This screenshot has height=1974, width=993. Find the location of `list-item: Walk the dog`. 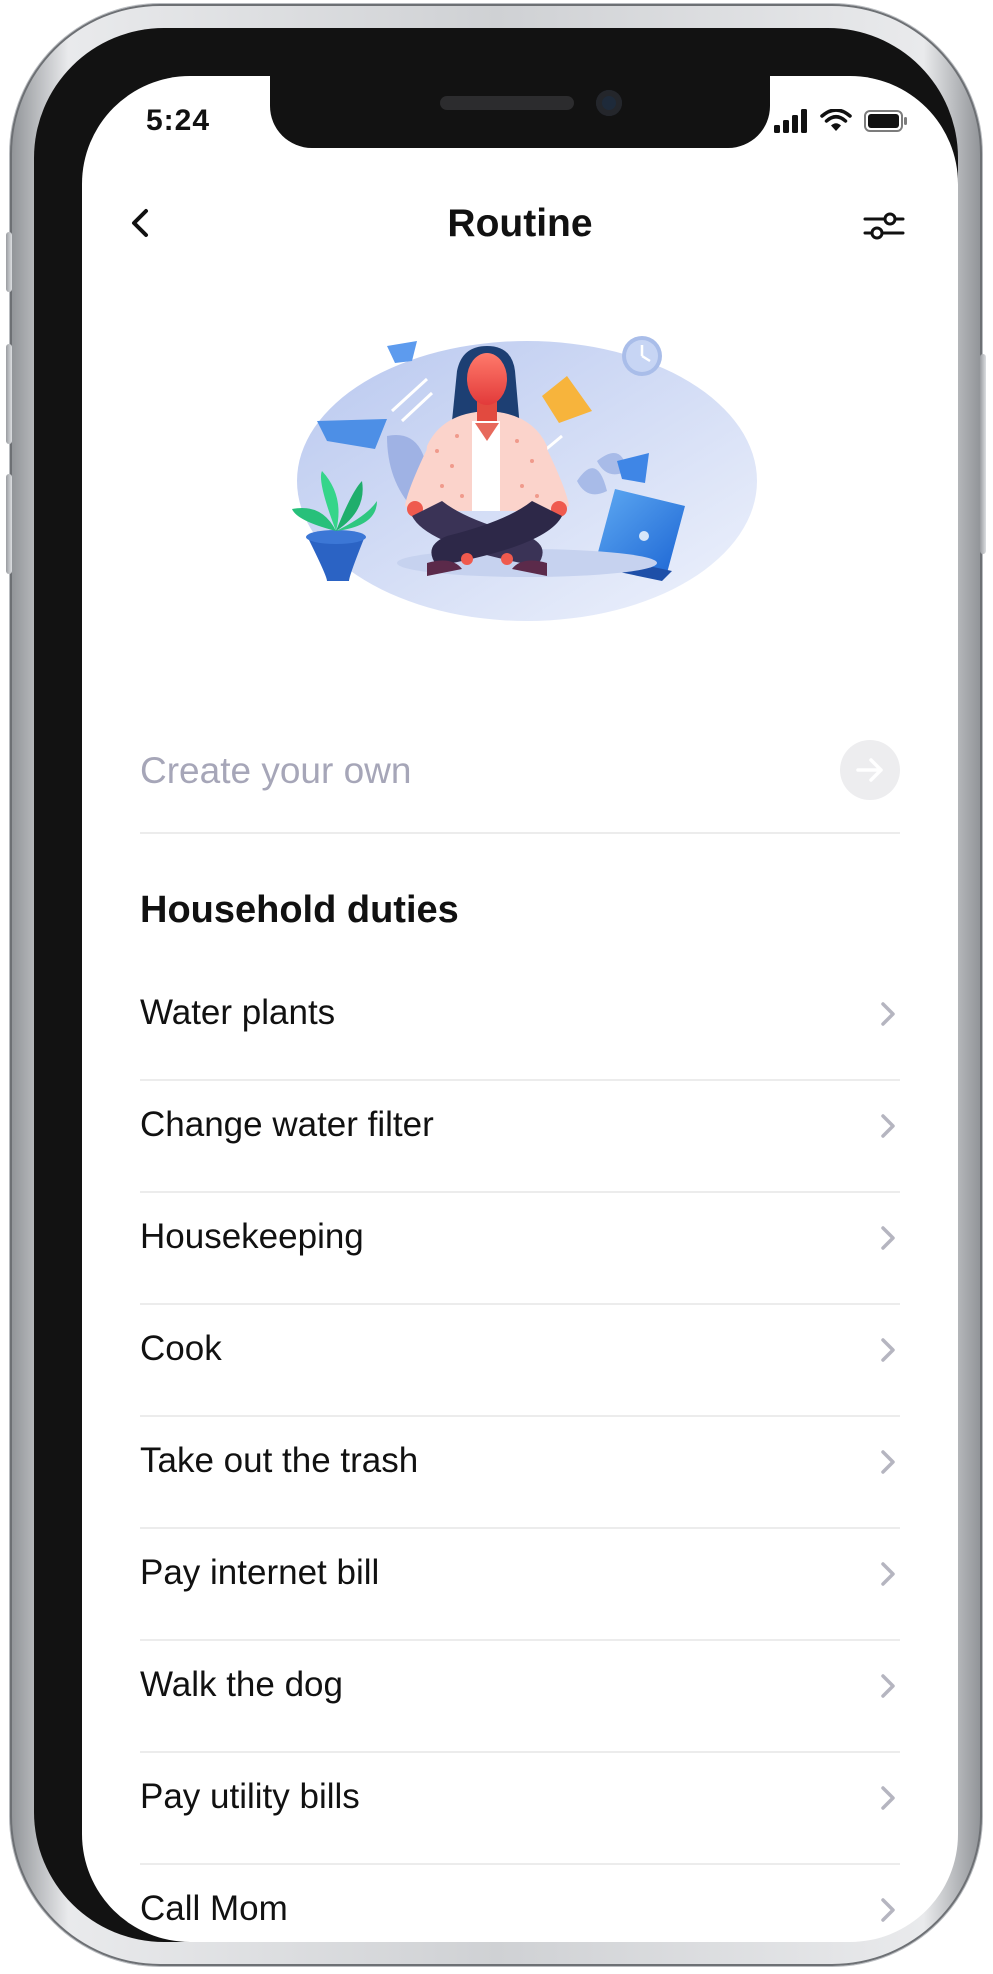

list-item: Walk the dog is located at coordinates (520, 1697).